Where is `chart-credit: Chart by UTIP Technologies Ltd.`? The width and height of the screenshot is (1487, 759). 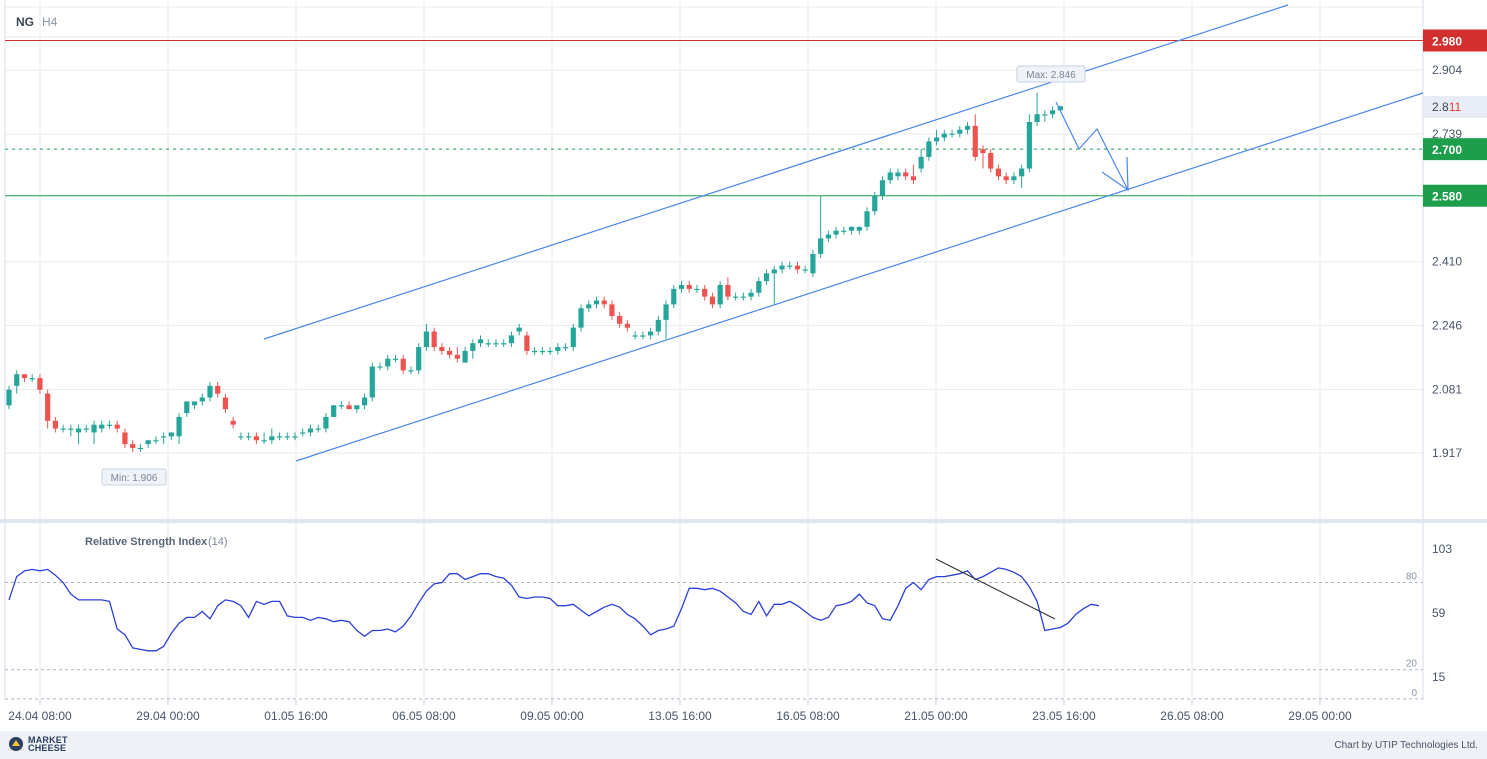
chart-credit: Chart by UTIP Technologies Ltd. is located at coordinates (1406, 745).